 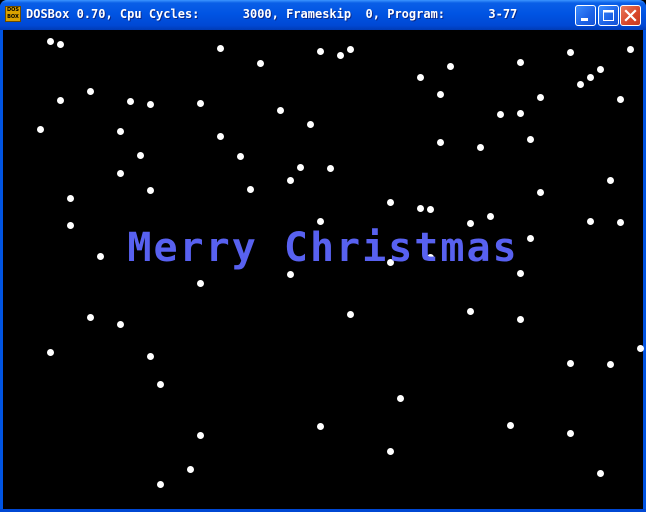 I want to click on dosbox-app-icon: DOS BOX, so click(x=13, y=14).